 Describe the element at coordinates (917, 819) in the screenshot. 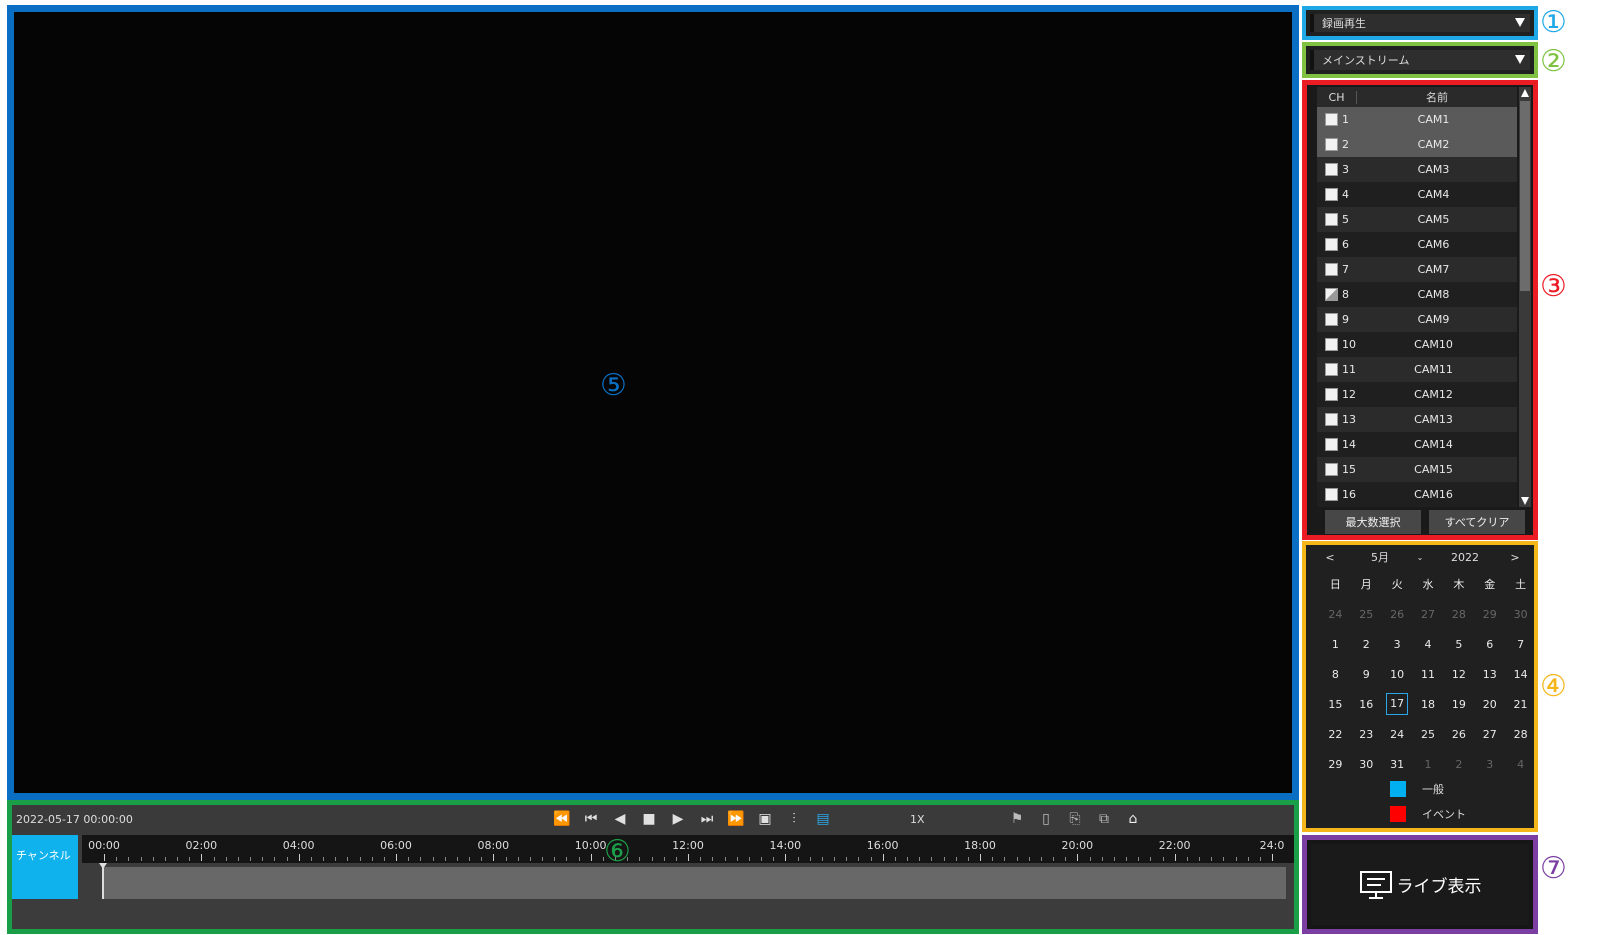

I see `playback-speed: 1X` at that location.